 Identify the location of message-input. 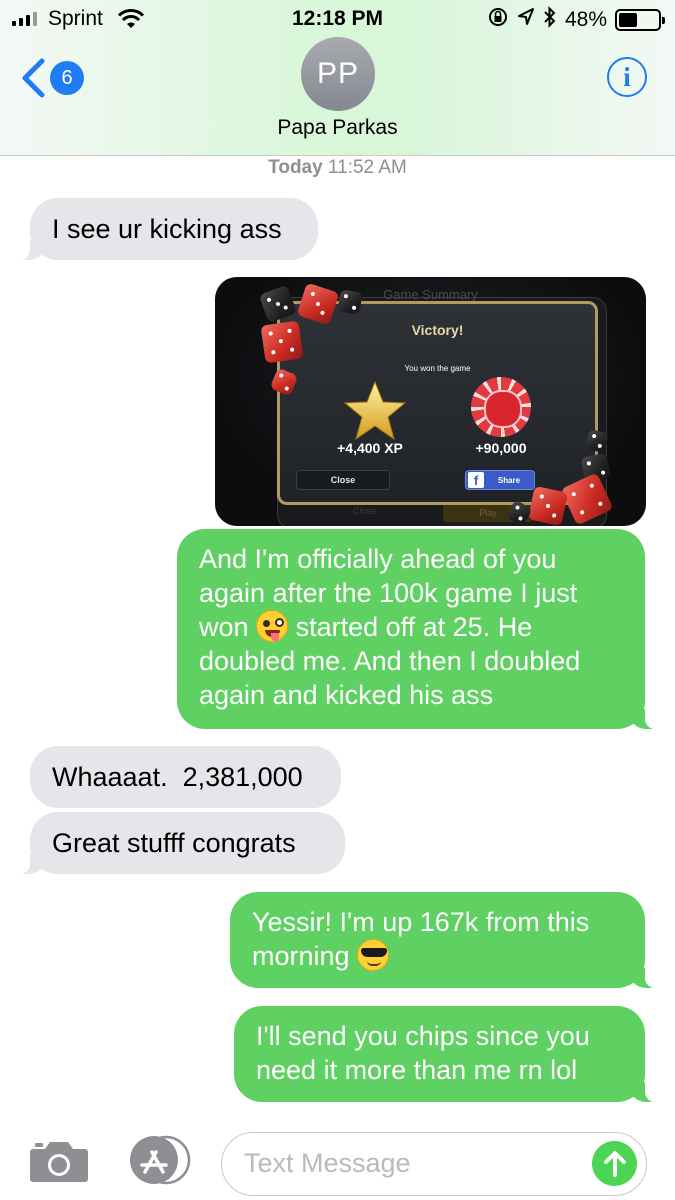
(414, 1163).